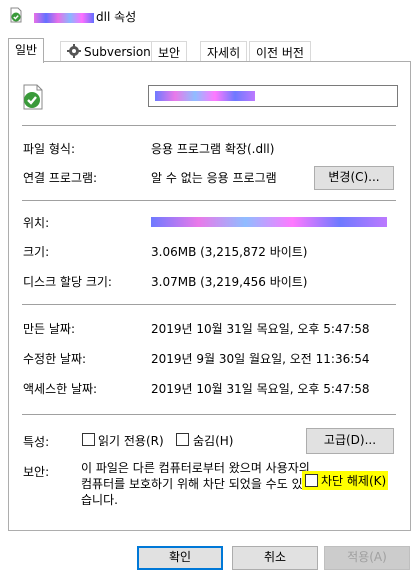 The height and width of the screenshot is (578, 418). What do you see at coordinates (49, 329) in the screenshot?
I see `created-label: 만든 날짜:` at bounding box center [49, 329].